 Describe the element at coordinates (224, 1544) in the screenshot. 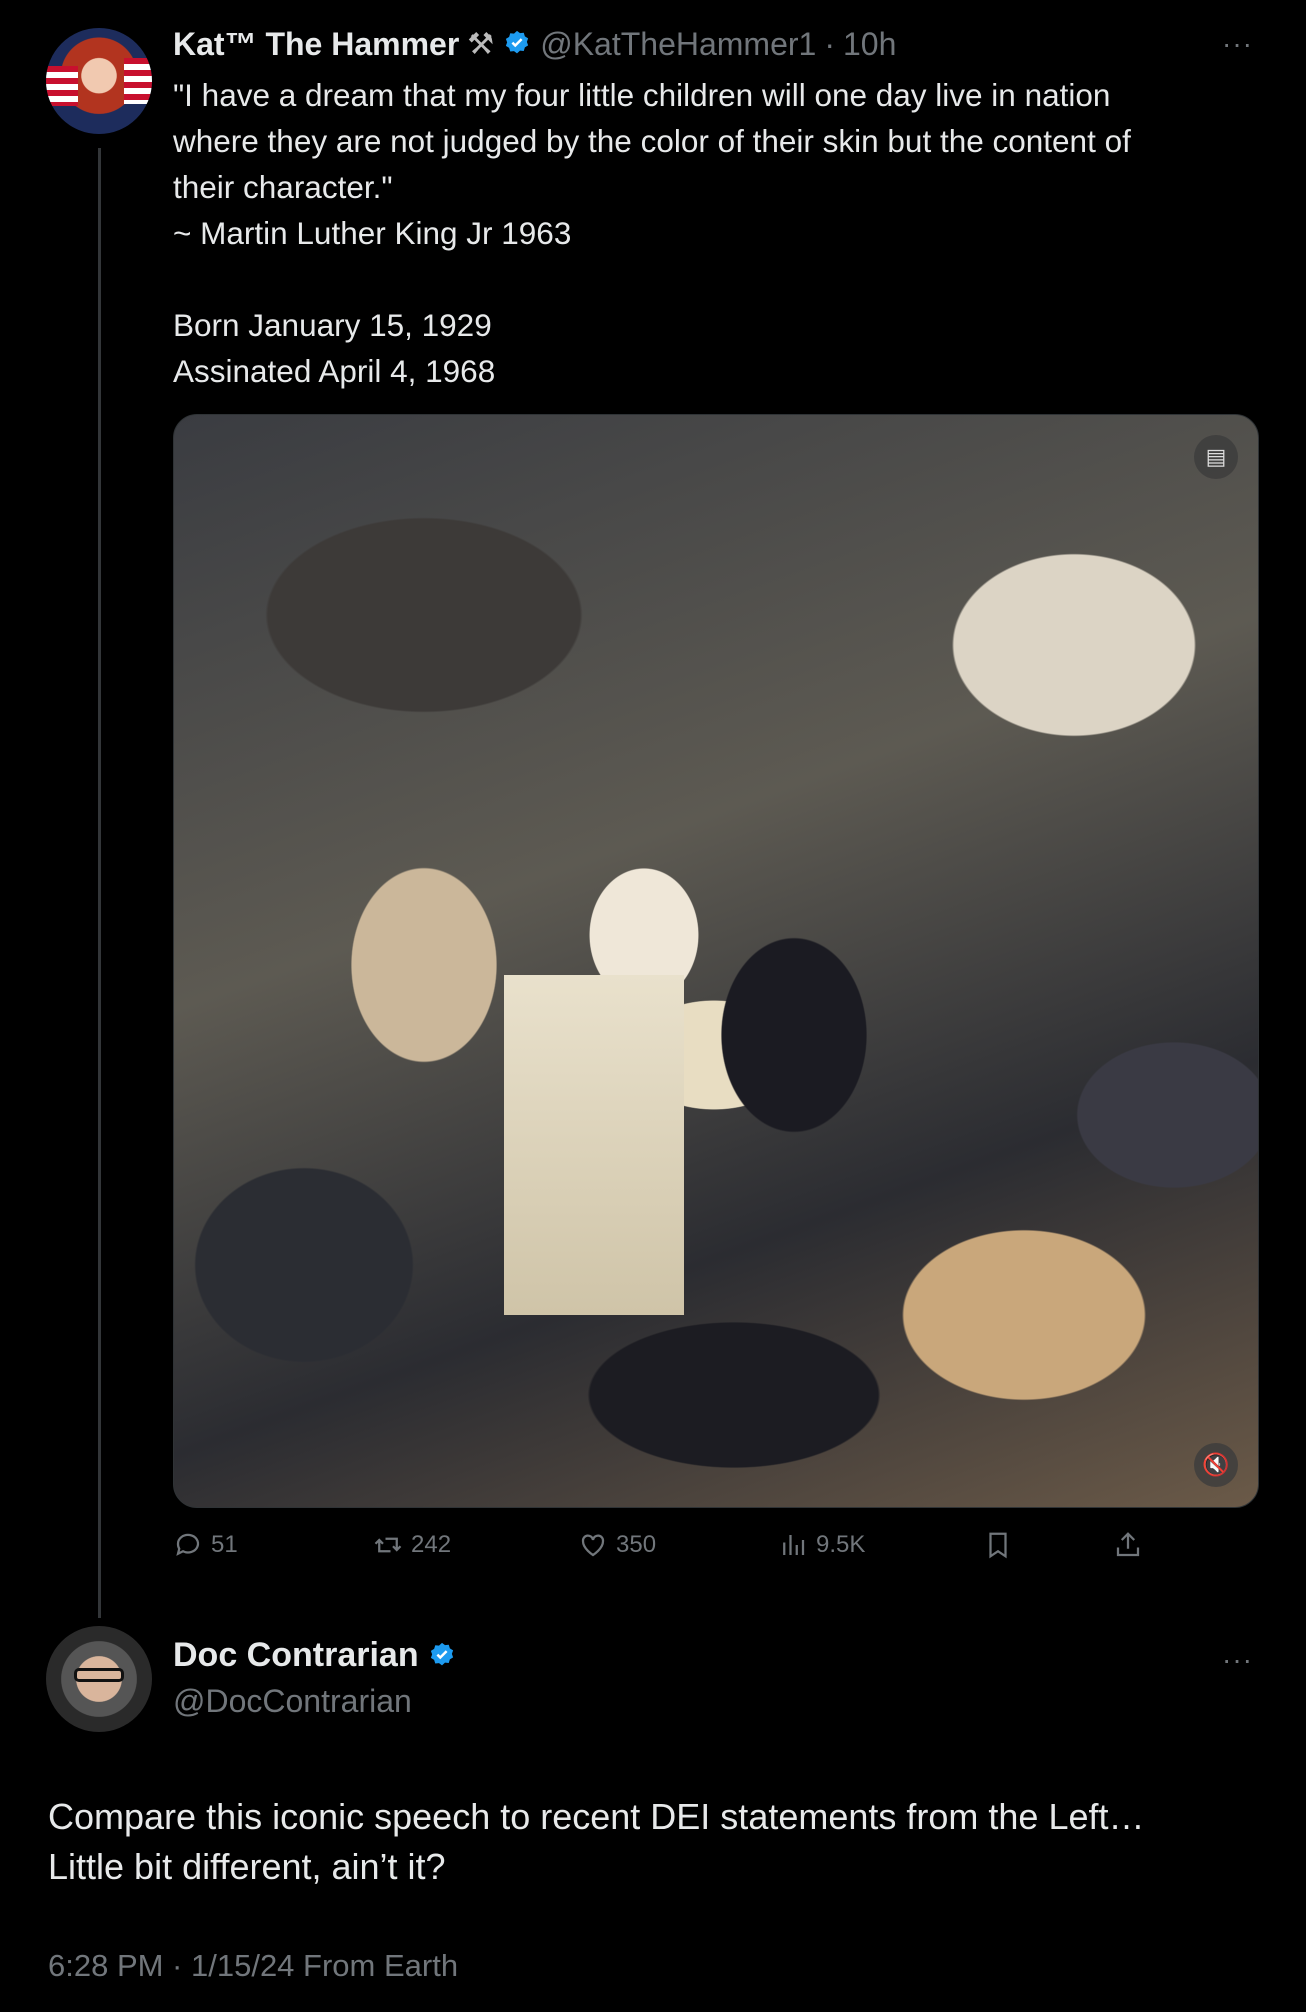

I see `reply-count: 51` at that location.